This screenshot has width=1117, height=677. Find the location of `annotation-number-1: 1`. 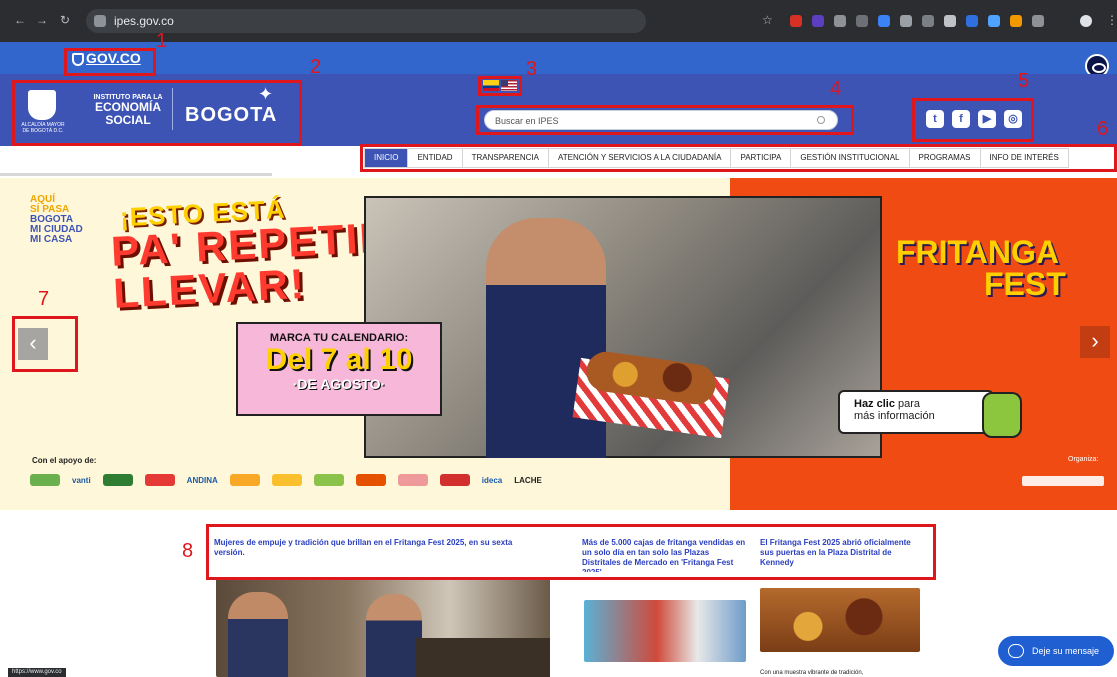

annotation-number-1: 1 is located at coordinates (162, 41).